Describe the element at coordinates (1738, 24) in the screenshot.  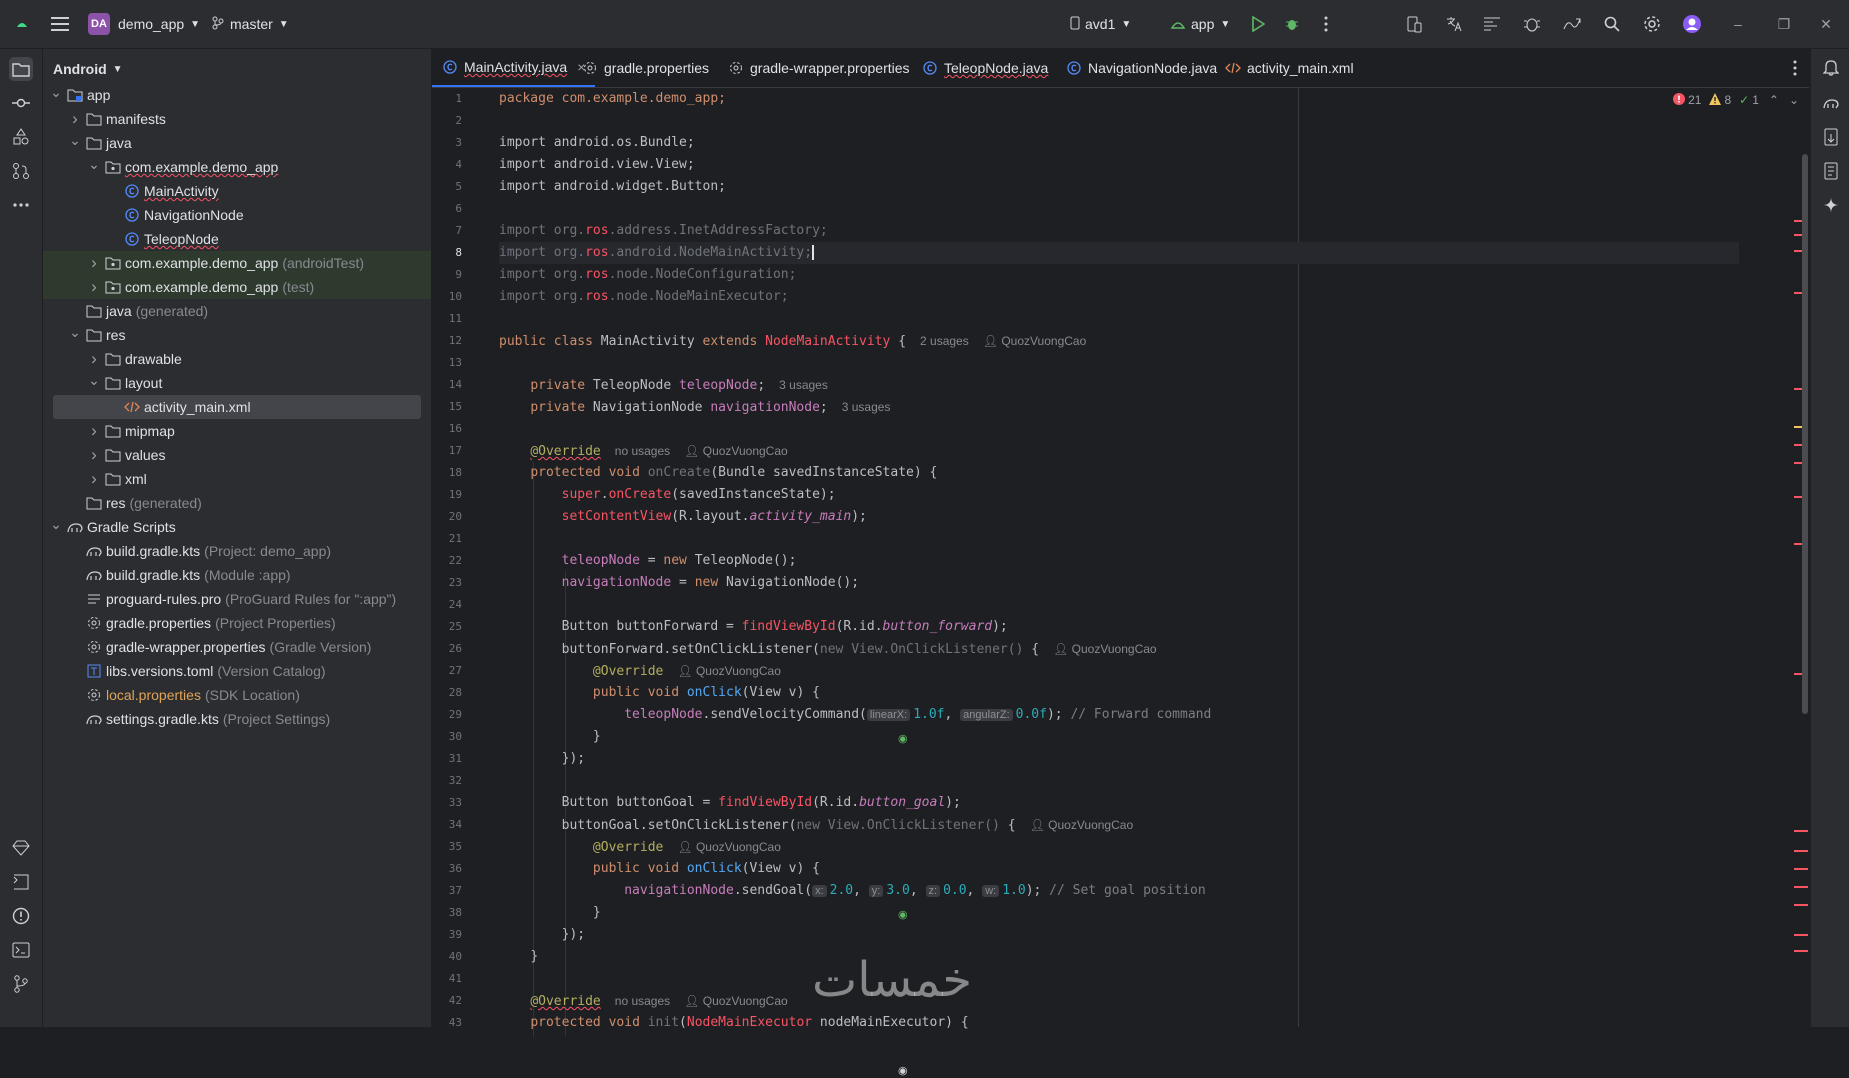
I see `minimize-window-icon: –` at that location.